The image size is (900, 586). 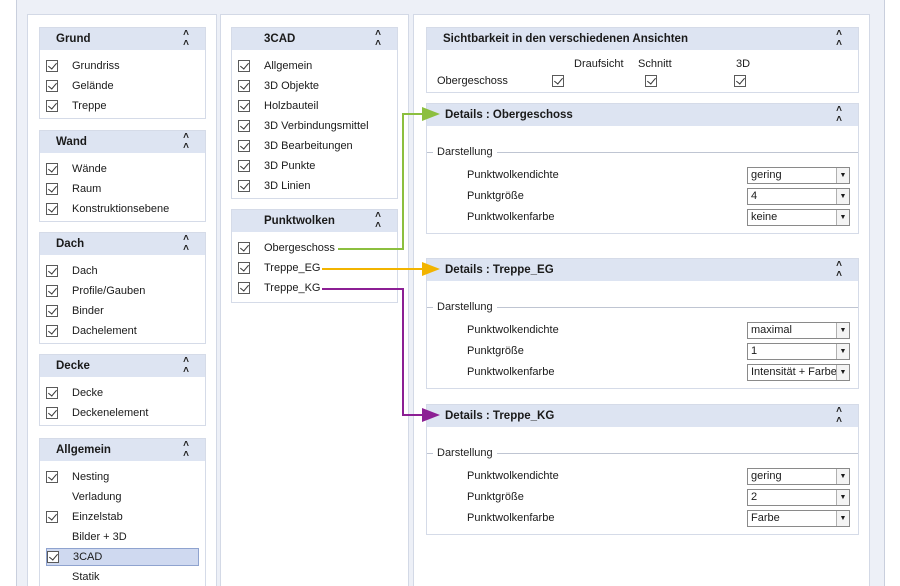 I want to click on arrow-obergeschoss, so click(x=381, y=181).